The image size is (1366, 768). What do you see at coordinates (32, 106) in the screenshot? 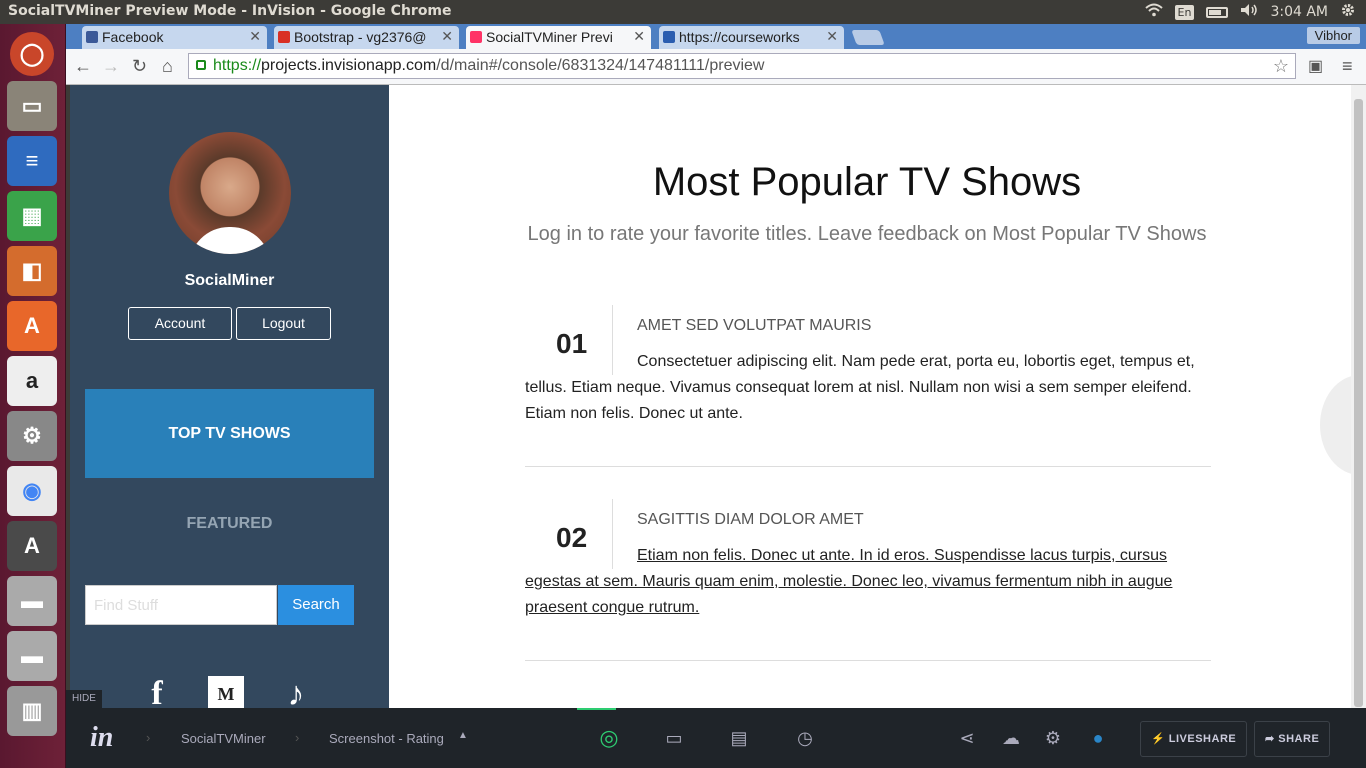
I see `files-icon: ▭` at bounding box center [32, 106].